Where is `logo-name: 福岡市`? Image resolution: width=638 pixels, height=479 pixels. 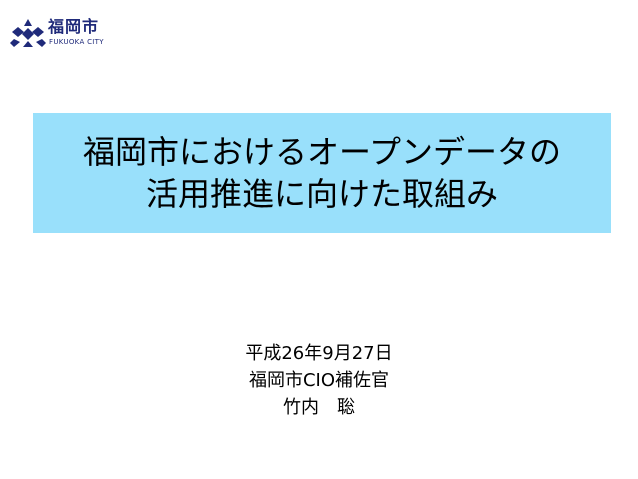 logo-name: 福岡市 is located at coordinates (74, 26).